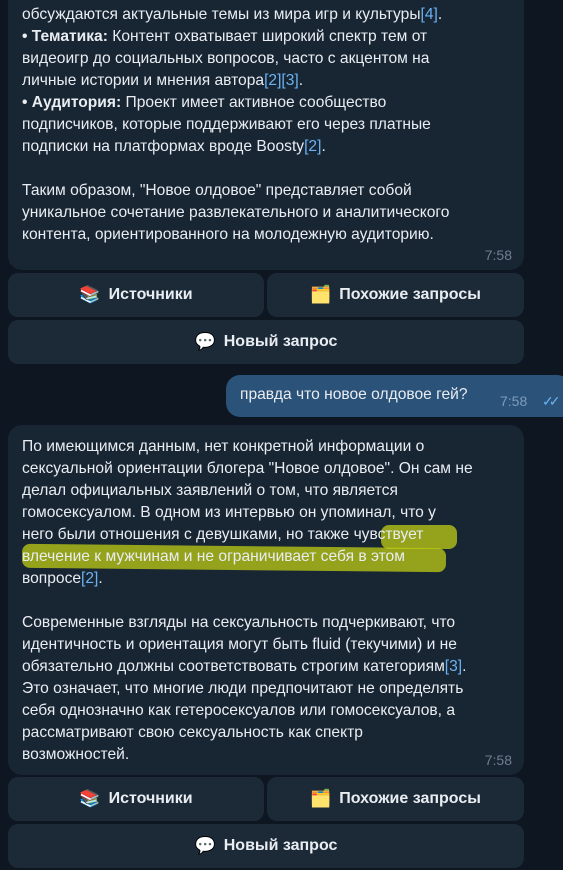  What do you see at coordinates (429, 14) in the screenshot?
I see `citation-link: [4]` at bounding box center [429, 14].